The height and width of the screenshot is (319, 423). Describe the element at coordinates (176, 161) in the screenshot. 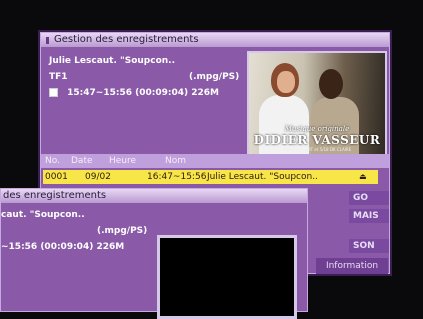

I see `column-header-name: Nom` at that location.